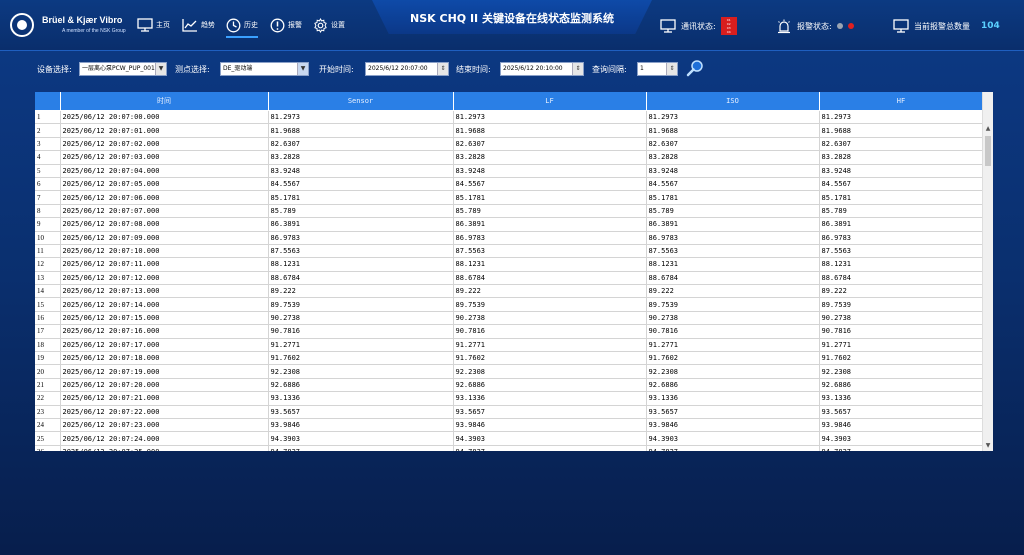 The width and height of the screenshot is (1024, 555). I want to click on table-cell: 93.1336, so click(550, 398).